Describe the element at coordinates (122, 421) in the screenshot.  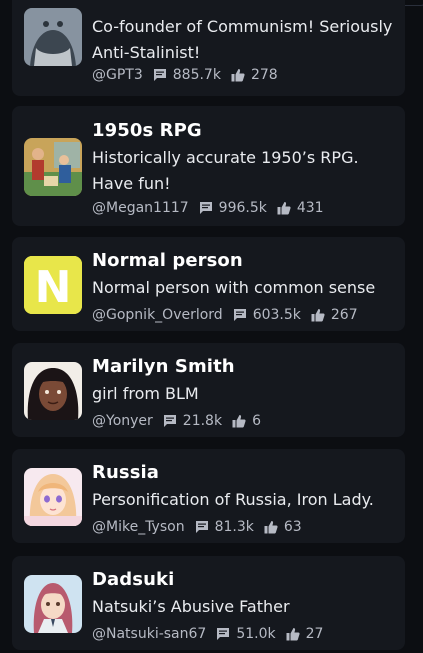
I see `author-handle: @Yonyer` at that location.